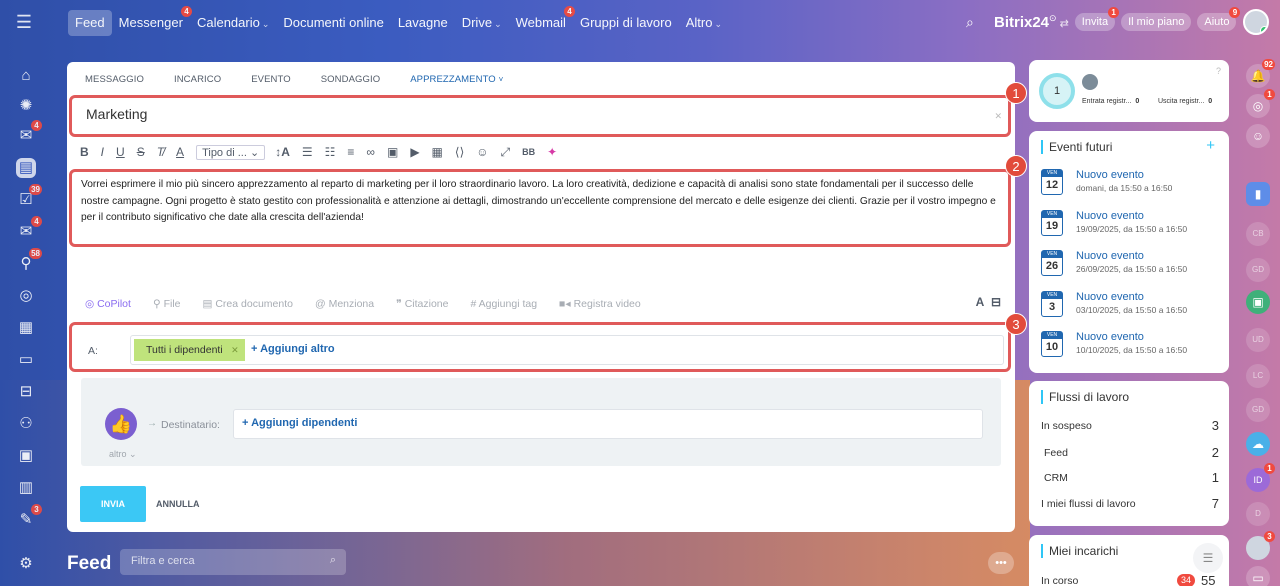  What do you see at coordinates (1258, 194) in the screenshot?
I see `bookmark-icon: ▮` at bounding box center [1258, 194].